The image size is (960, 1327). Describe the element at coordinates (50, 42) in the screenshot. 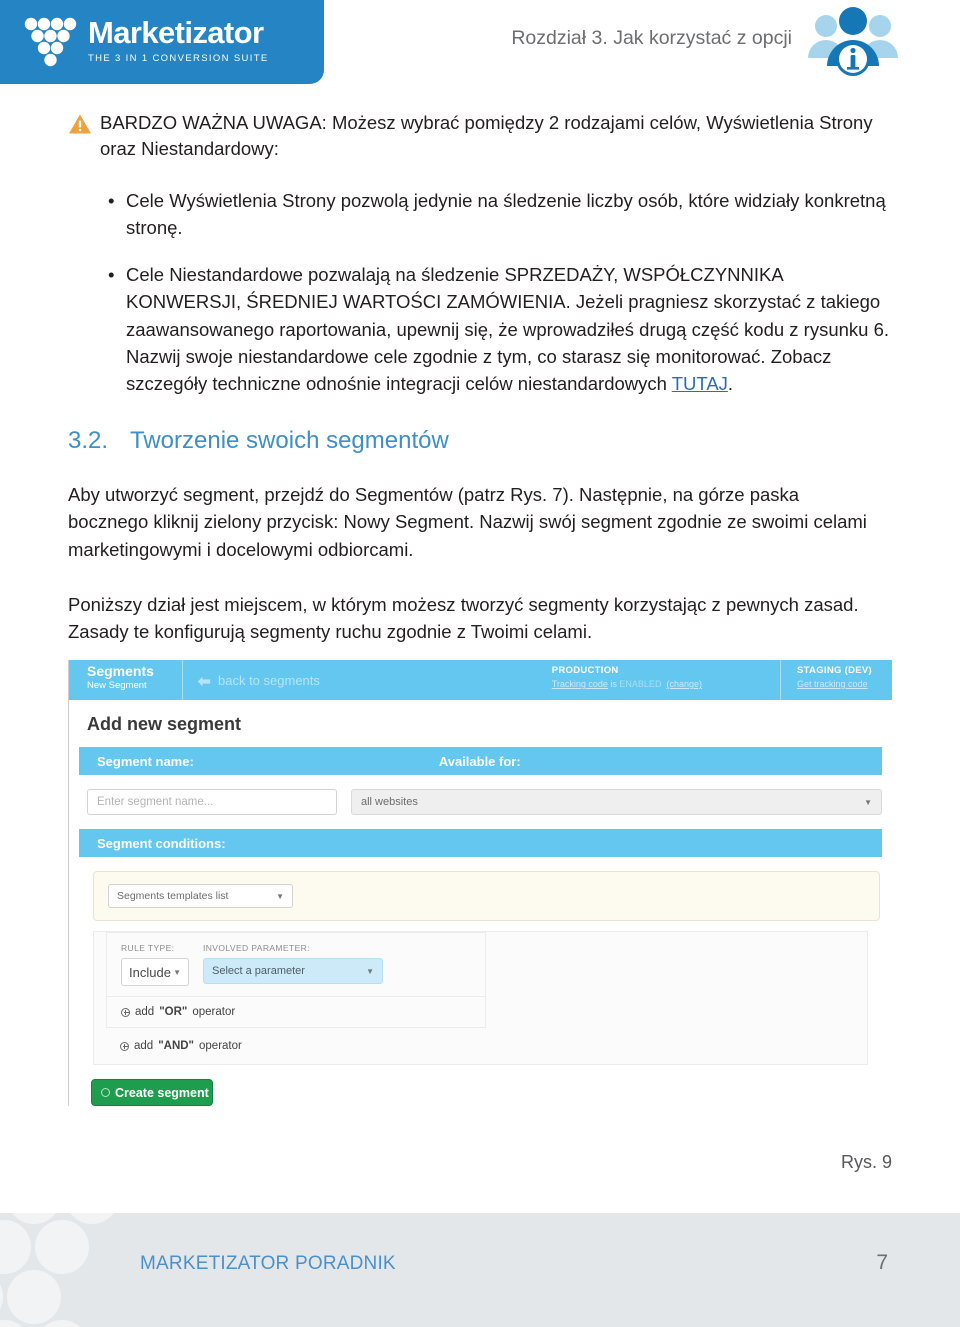

I see `dot-triangle-icon` at that location.